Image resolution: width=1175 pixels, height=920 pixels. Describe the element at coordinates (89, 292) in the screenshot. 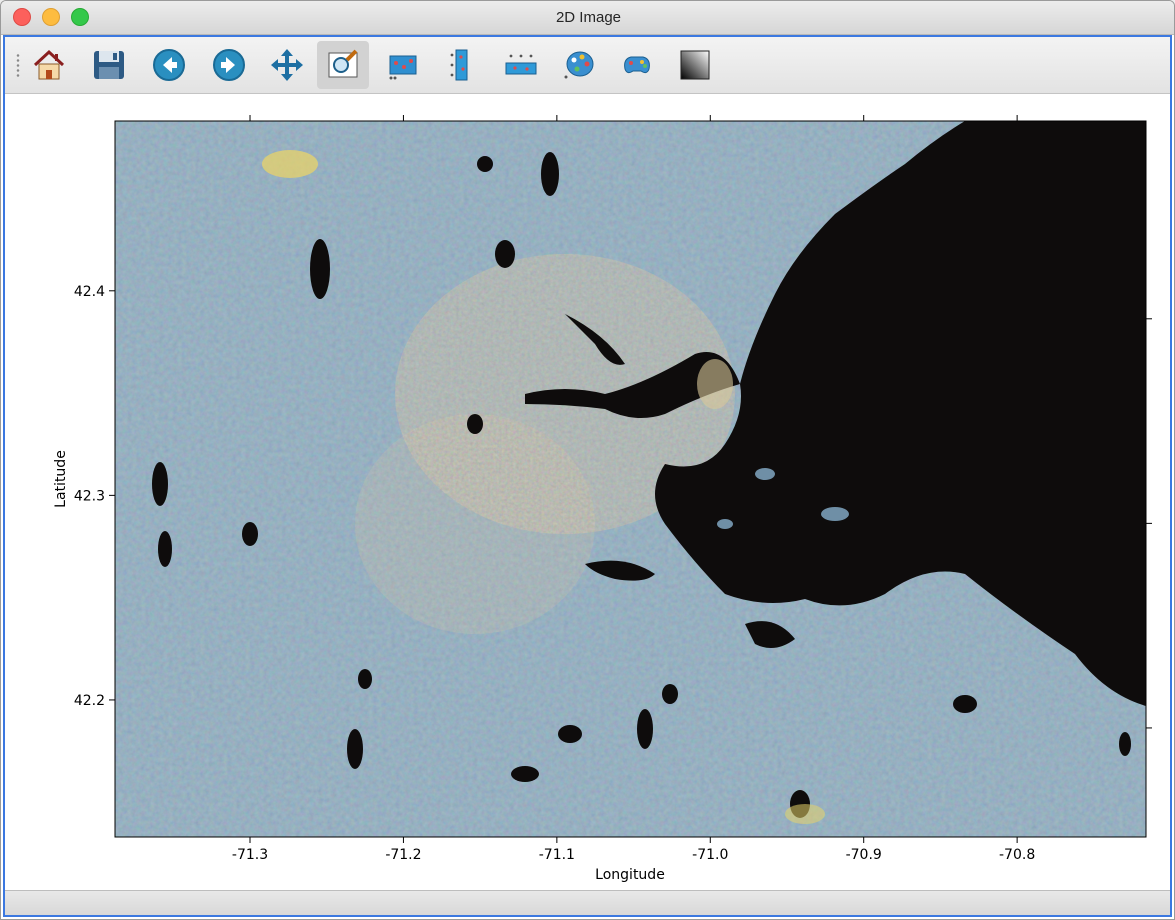

I see `y-tick-label: 42.4` at that location.